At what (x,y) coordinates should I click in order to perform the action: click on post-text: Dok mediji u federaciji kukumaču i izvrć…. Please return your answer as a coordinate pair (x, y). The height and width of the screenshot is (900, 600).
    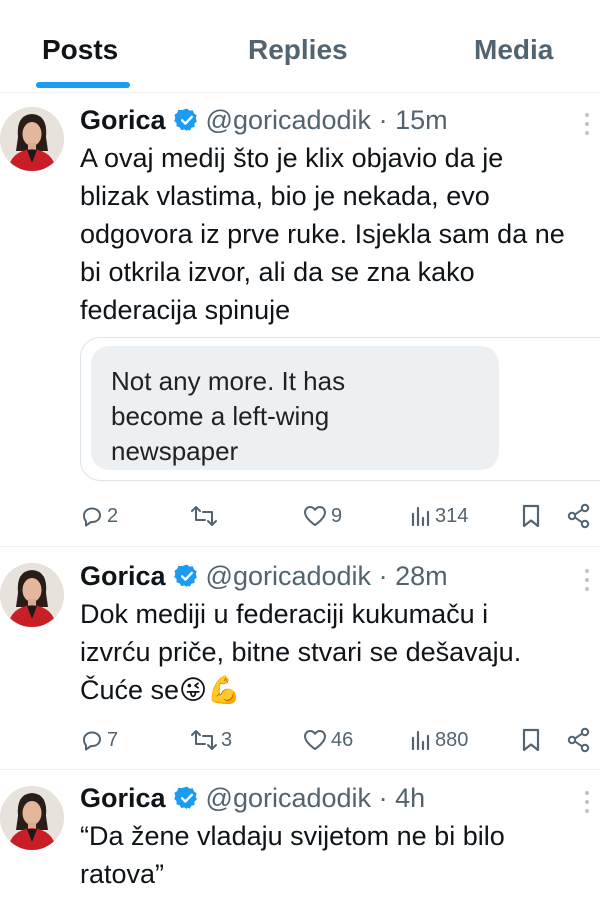
    Looking at the image, I should click on (301, 652).